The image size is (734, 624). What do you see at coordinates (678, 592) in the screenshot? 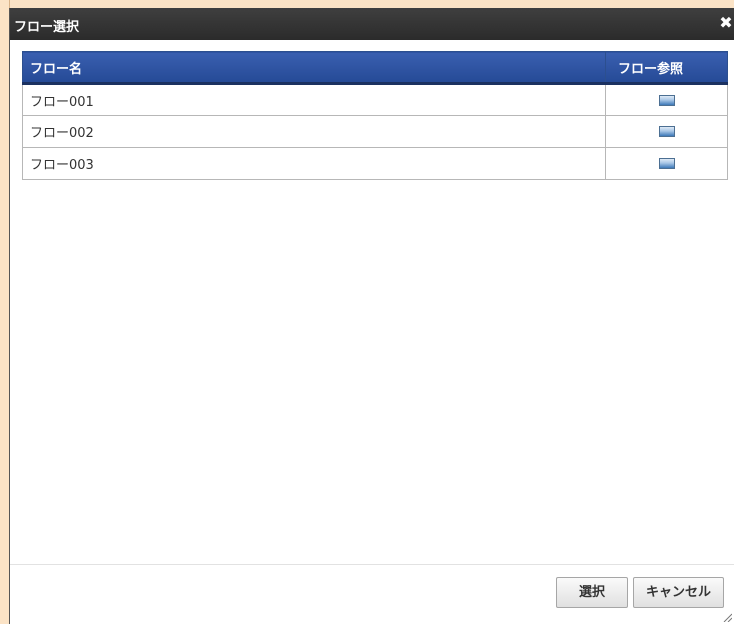
I see `cancel-button: キャンセル` at bounding box center [678, 592].